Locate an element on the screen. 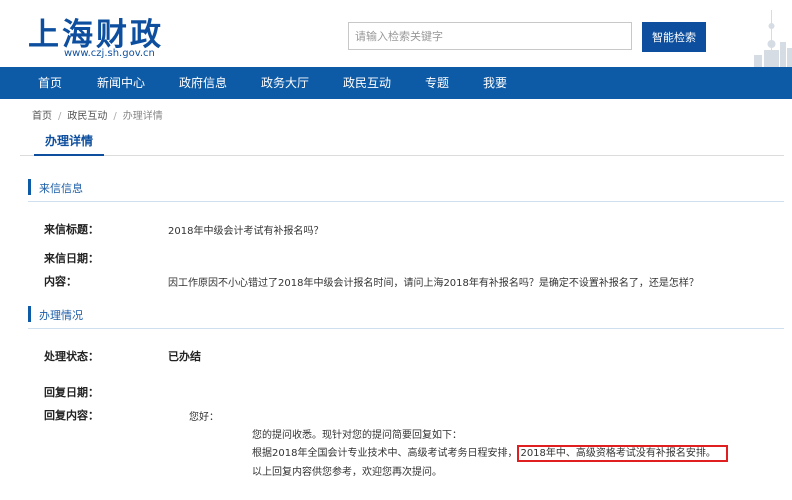 This screenshot has height=500, width=792. breadcrumb-interaction: 政民互动 is located at coordinates (87, 116).